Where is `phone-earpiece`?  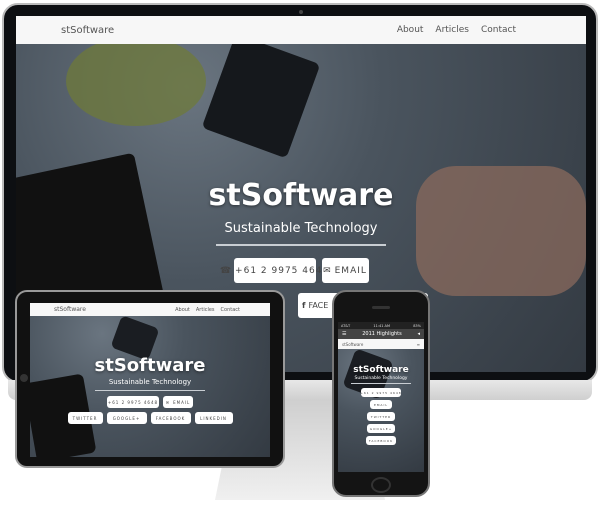 phone-earpiece is located at coordinates (381, 307).